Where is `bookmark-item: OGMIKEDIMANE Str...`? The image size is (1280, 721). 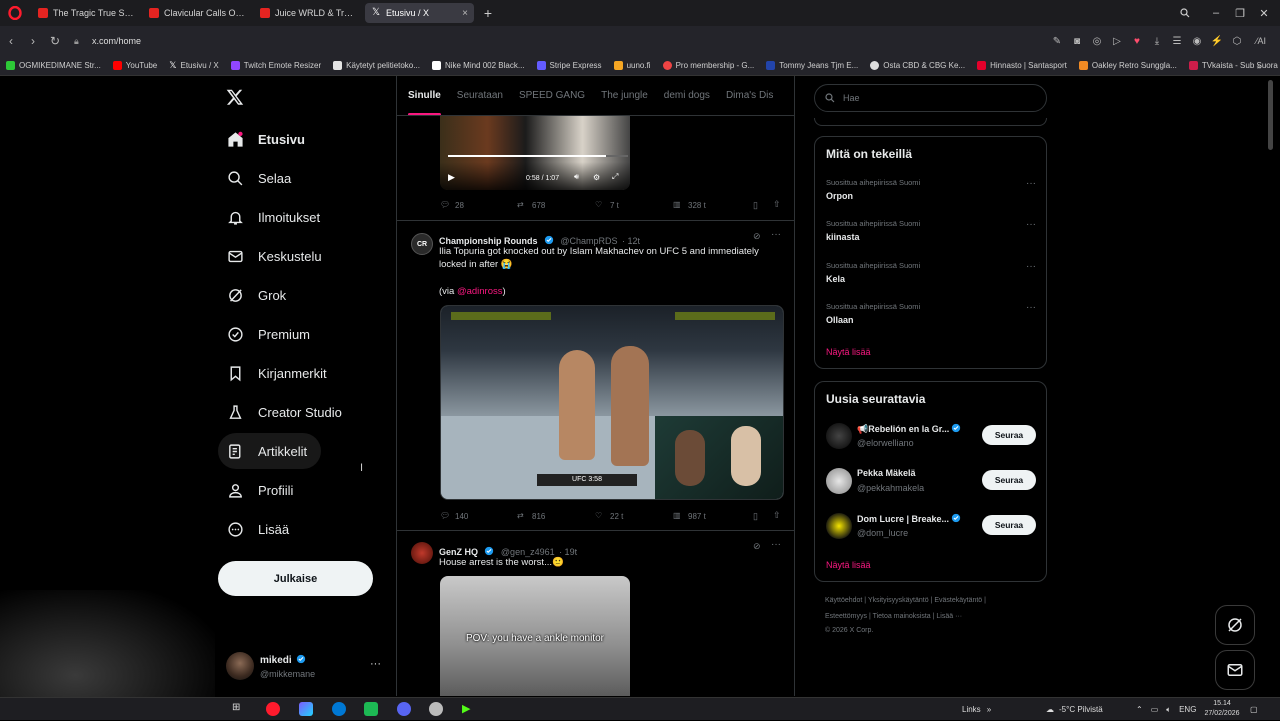
bookmark-item: OGMIKEDIMANE Str... is located at coordinates (53, 65).